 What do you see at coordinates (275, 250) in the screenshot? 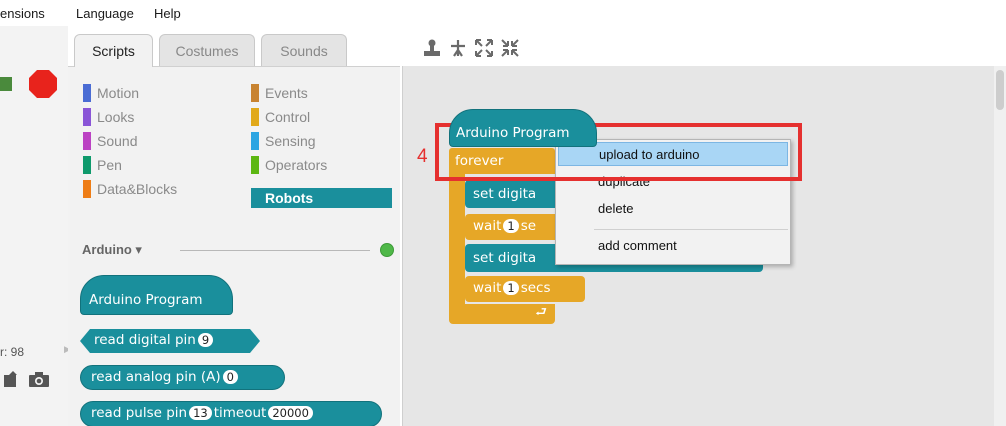
I see `divider` at bounding box center [275, 250].